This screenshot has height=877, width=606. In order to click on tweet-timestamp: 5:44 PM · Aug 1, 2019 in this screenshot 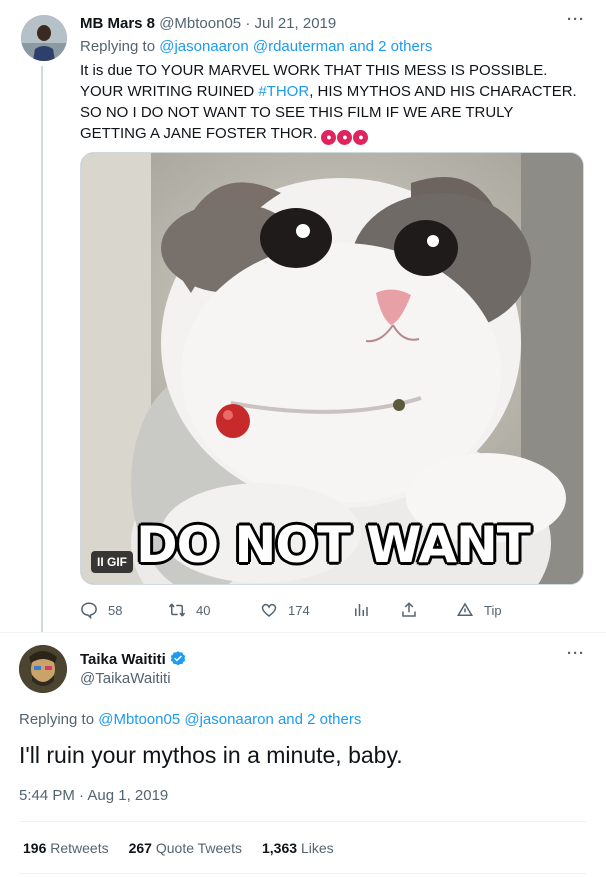, I will do `click(93, 795)`.